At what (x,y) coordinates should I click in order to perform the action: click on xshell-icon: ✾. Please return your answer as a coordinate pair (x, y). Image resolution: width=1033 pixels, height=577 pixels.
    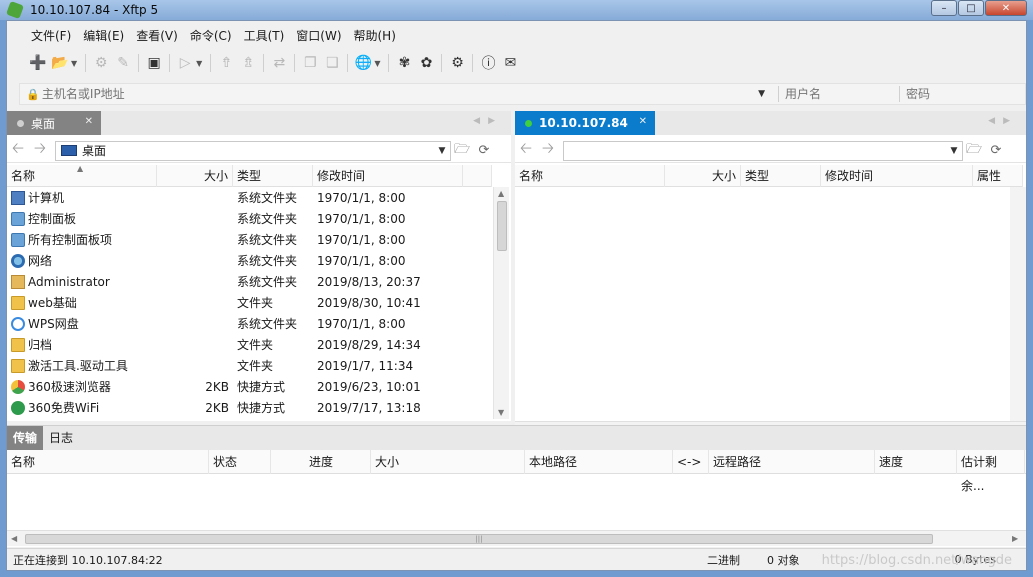
    Looking at the image, I should click on (404, 63).